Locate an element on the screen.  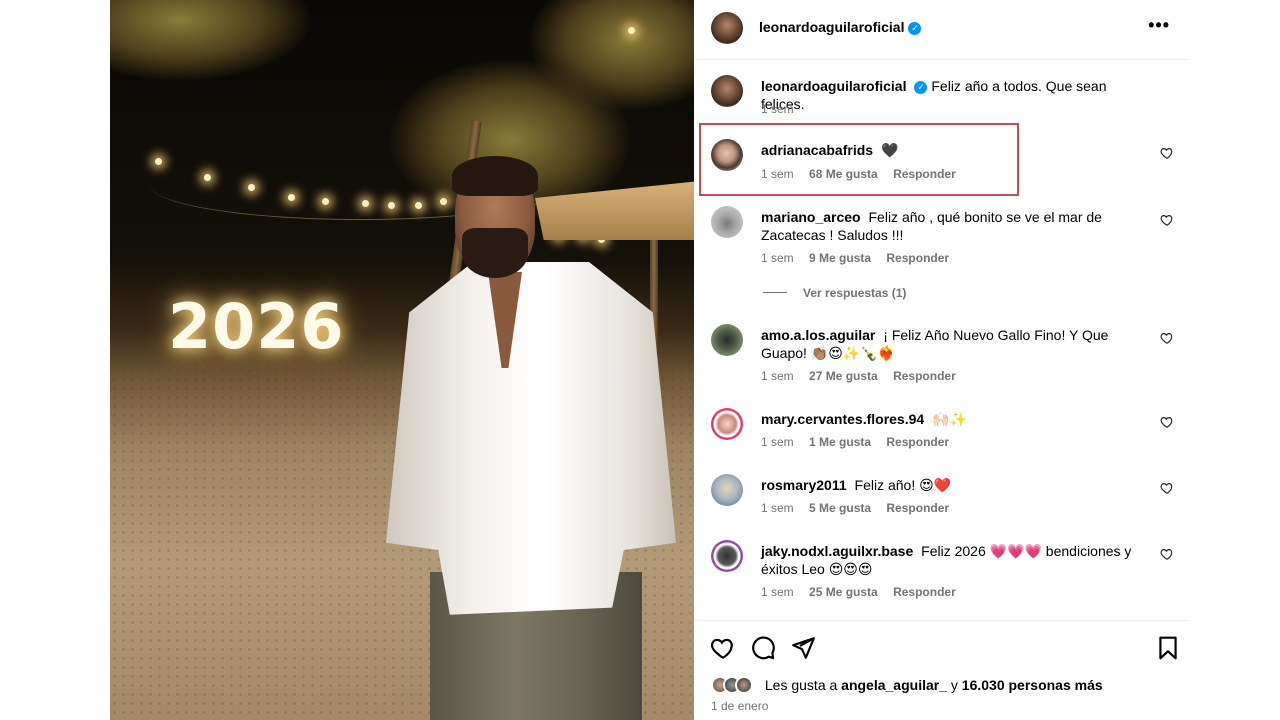
author-username: leonardoaguilaroficial is located at coordinates (831, 27).